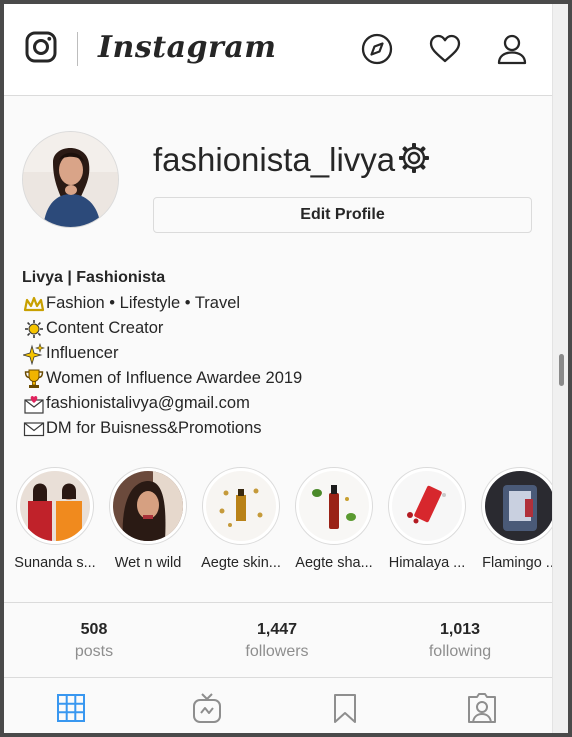  I want to click on bio-line: Content Creator, so click(282, 328).